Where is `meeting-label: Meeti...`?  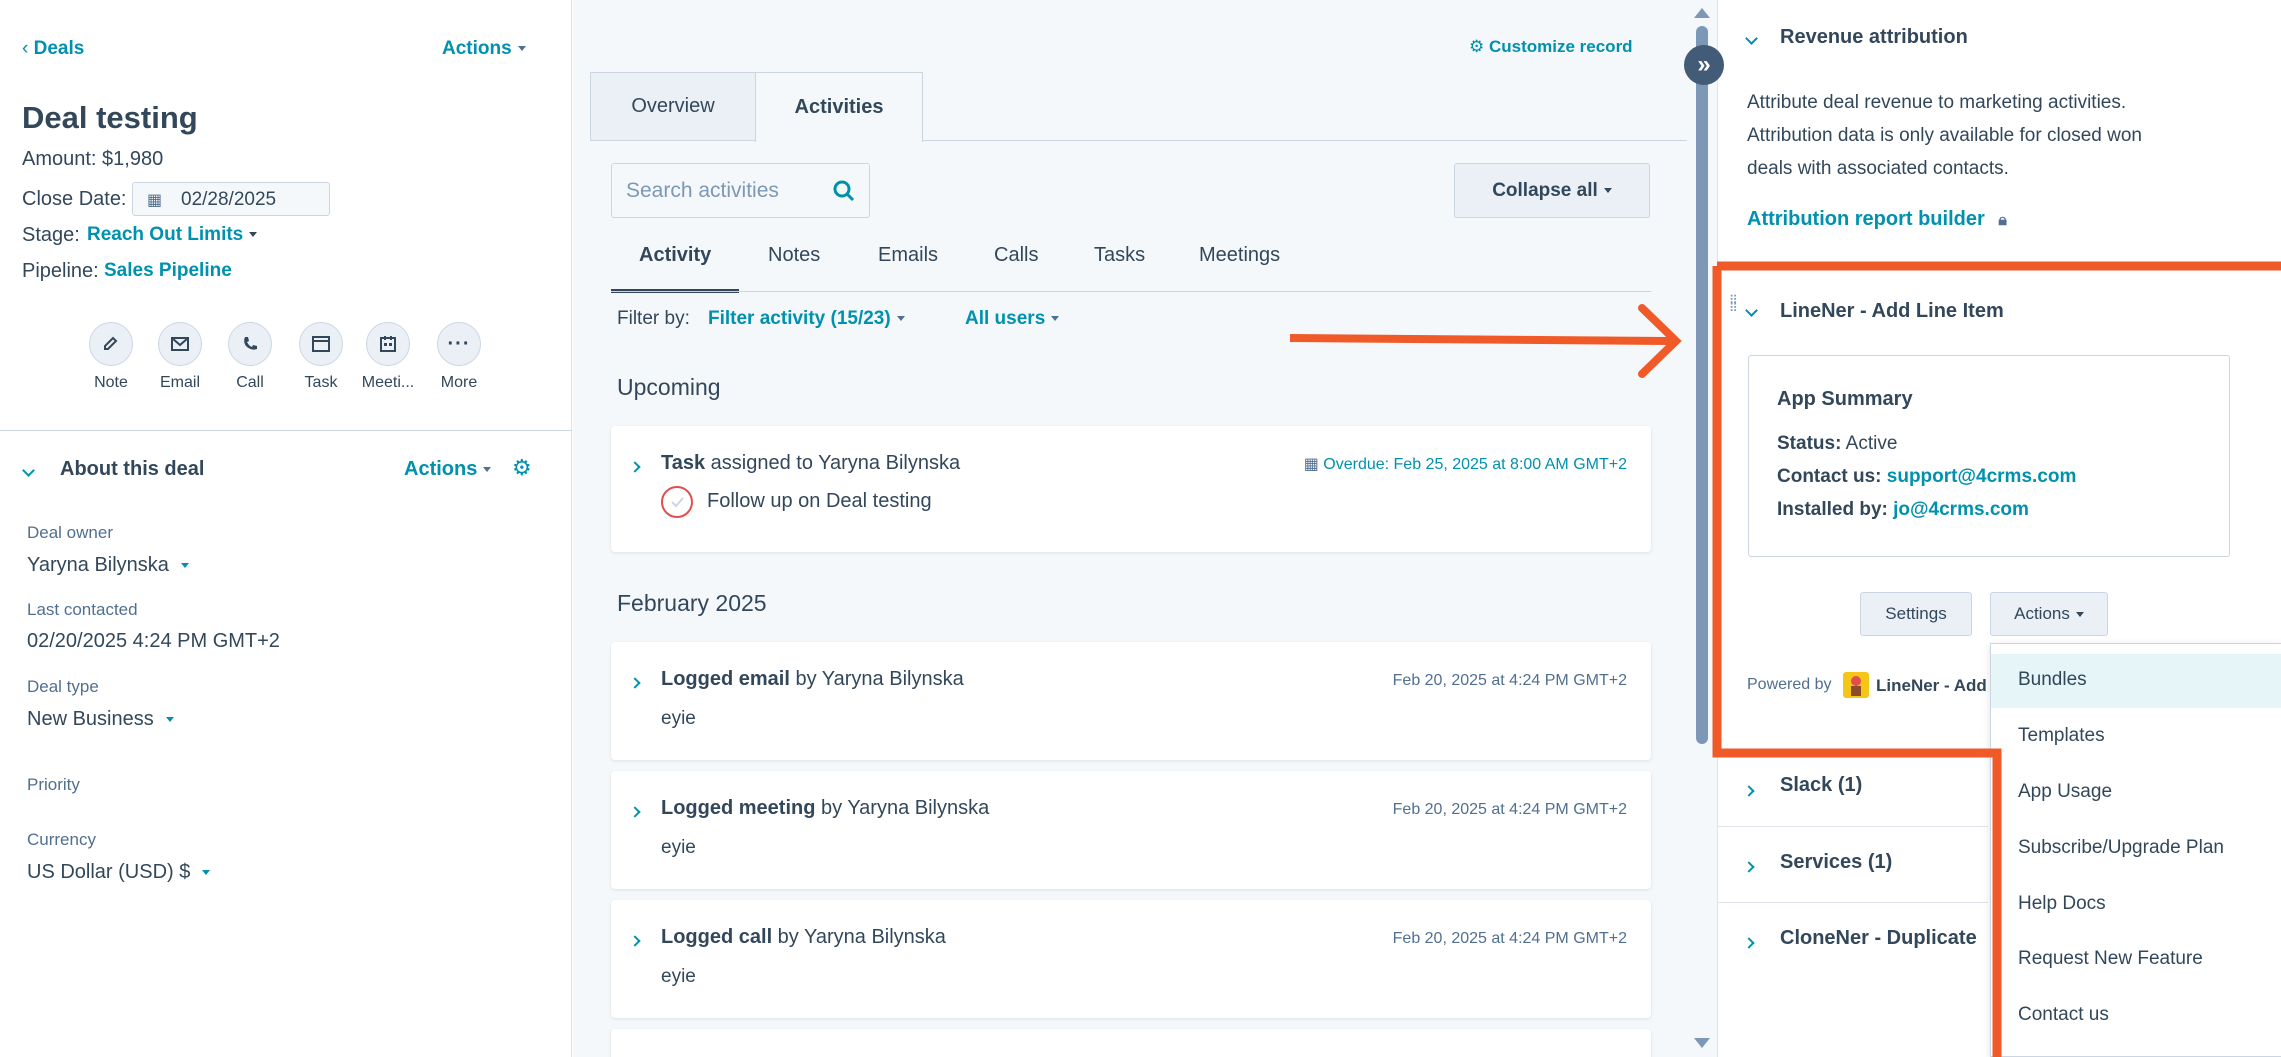 meeting-label: Meeti... is located at coordinates (388, 382).